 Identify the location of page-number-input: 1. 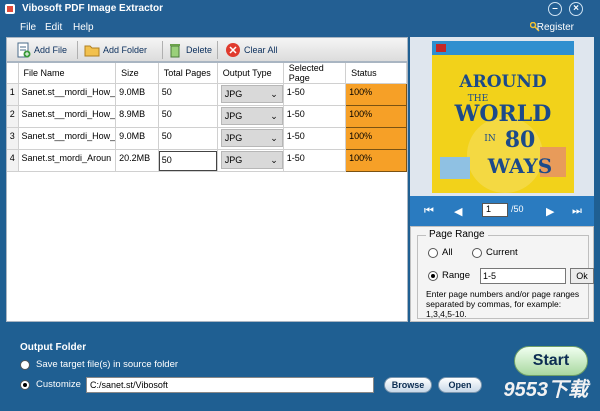
(495, 210).